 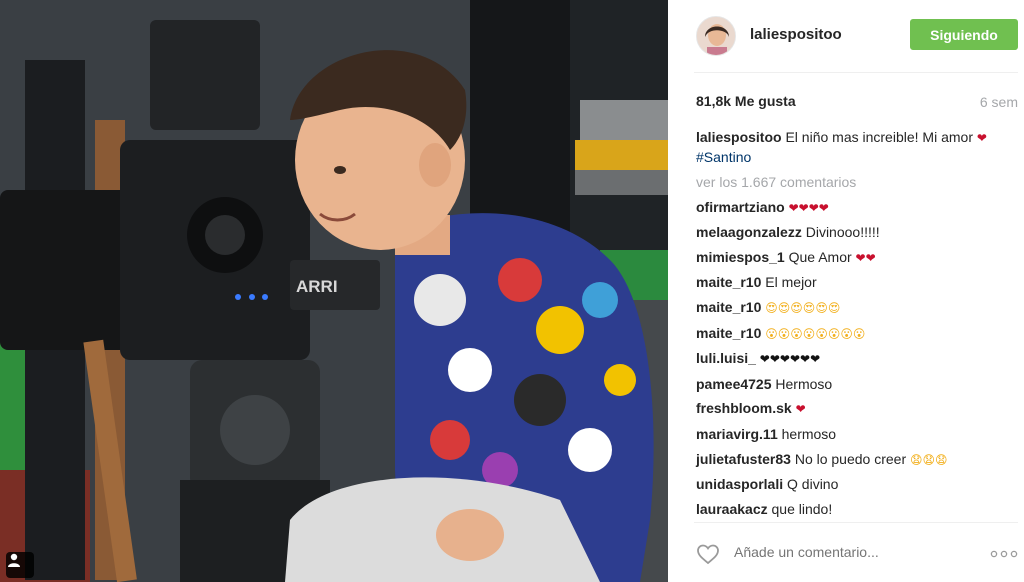 I want to click on comment-item: mimiespos_1 Que Amor ❤❤, so click(x=856, y=257).